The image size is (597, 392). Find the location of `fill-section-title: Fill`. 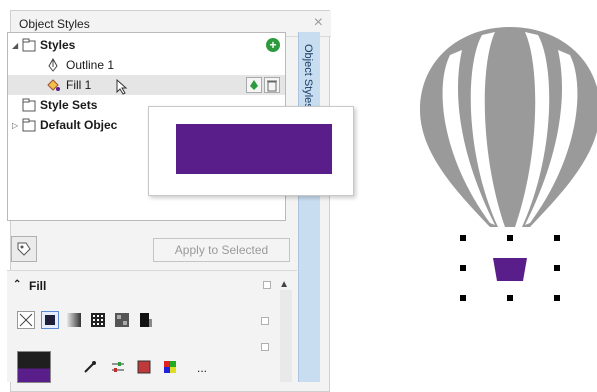

fill-section-title: Fill is located at coordinates (38, 286).